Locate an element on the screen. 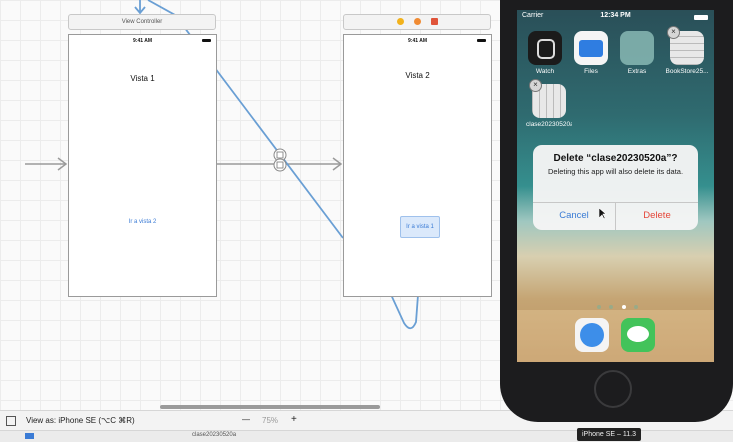 The height and width of the screenshot is (442, 733). app-clase: × clase20230520a is located at coordinates (549, 103).